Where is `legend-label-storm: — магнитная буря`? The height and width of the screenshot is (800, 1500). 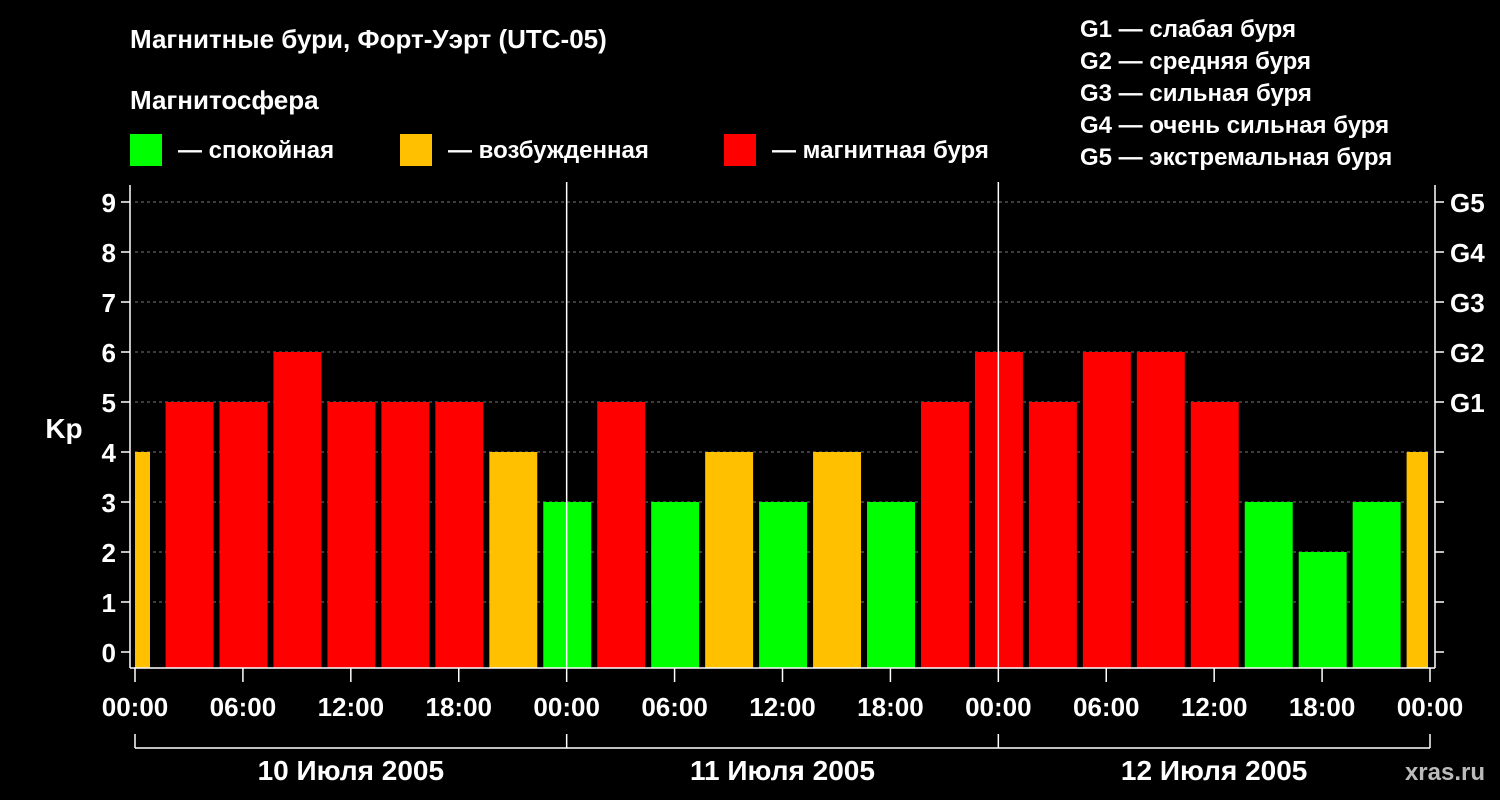 legend-label-storm: — магнитная буря is located at coordinates (880, 150).